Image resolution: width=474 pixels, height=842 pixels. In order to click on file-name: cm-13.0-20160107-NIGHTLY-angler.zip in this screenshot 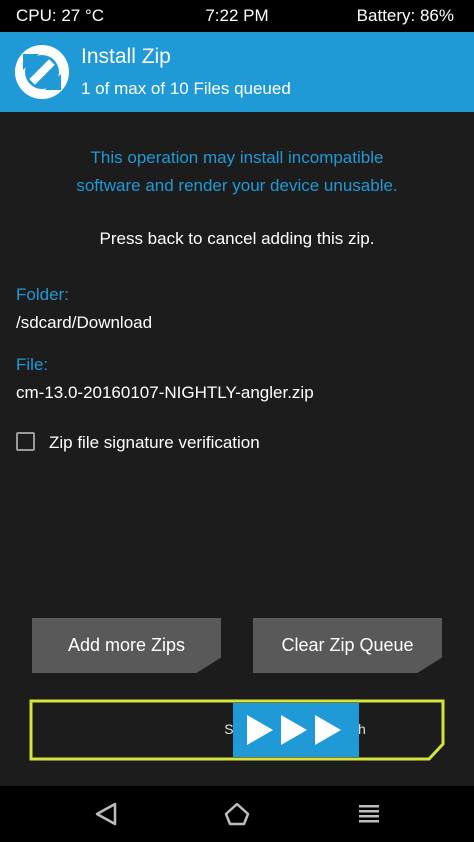, I will do `click(165, 392)`.